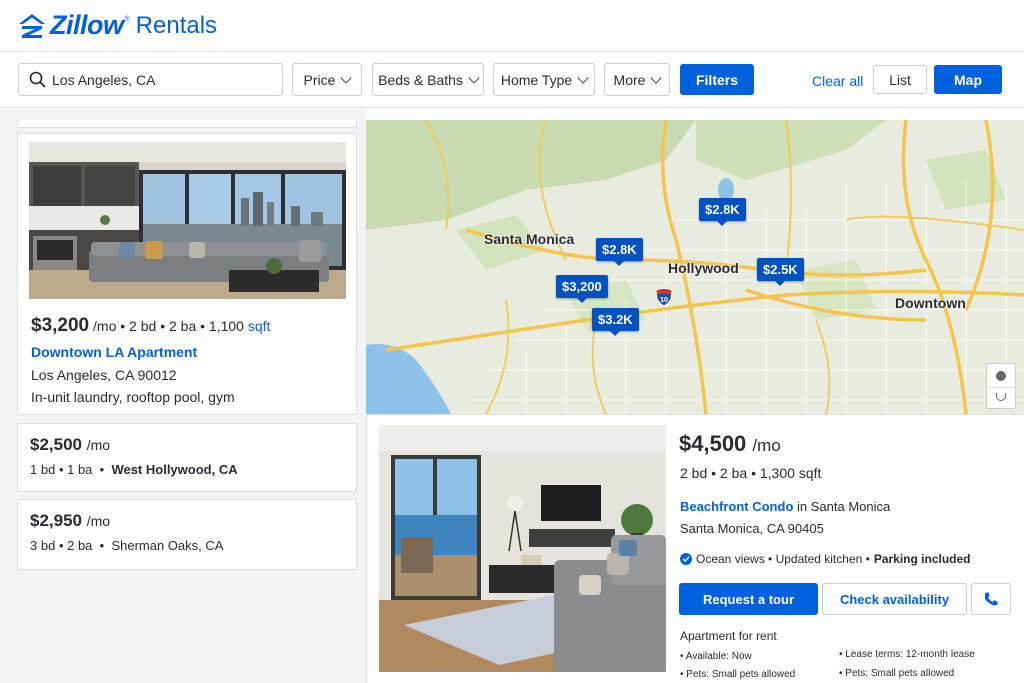  Describe the element at coordinates (752, 528) in the screenshot. I see `detail-address: Santa Monica, CA 90405` at that location.